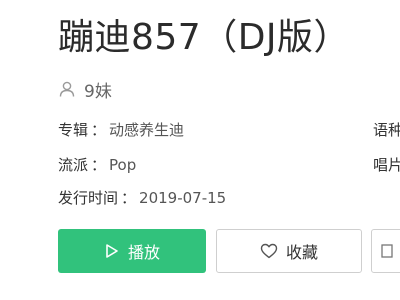  What do you see at coordinates (67, 89) in the screenshot?
I see `user-icon` at bounding box center [67, 89].